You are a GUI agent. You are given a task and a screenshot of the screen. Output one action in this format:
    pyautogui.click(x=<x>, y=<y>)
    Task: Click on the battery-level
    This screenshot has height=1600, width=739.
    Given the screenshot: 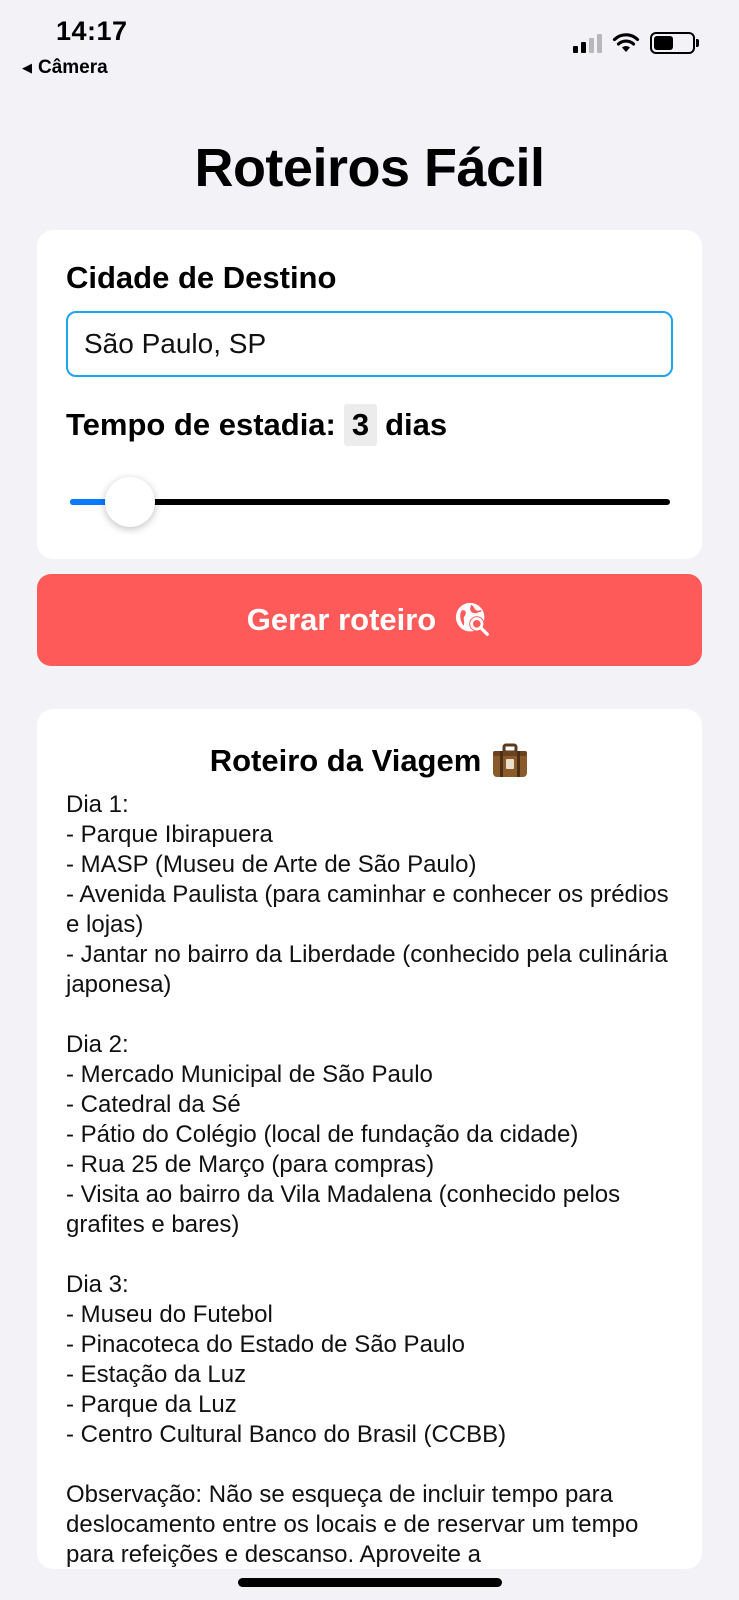 What is the action you would take?
    pyautogui.click(x=663, y=43)
    